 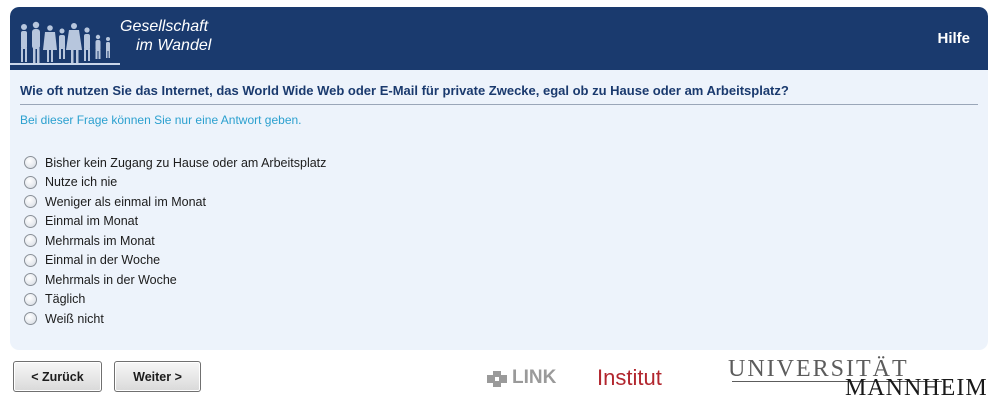 What do you see at coordinates (534, 377) in the screenshot?
I see `link-word: LINK` at bounding box center [534, 377].